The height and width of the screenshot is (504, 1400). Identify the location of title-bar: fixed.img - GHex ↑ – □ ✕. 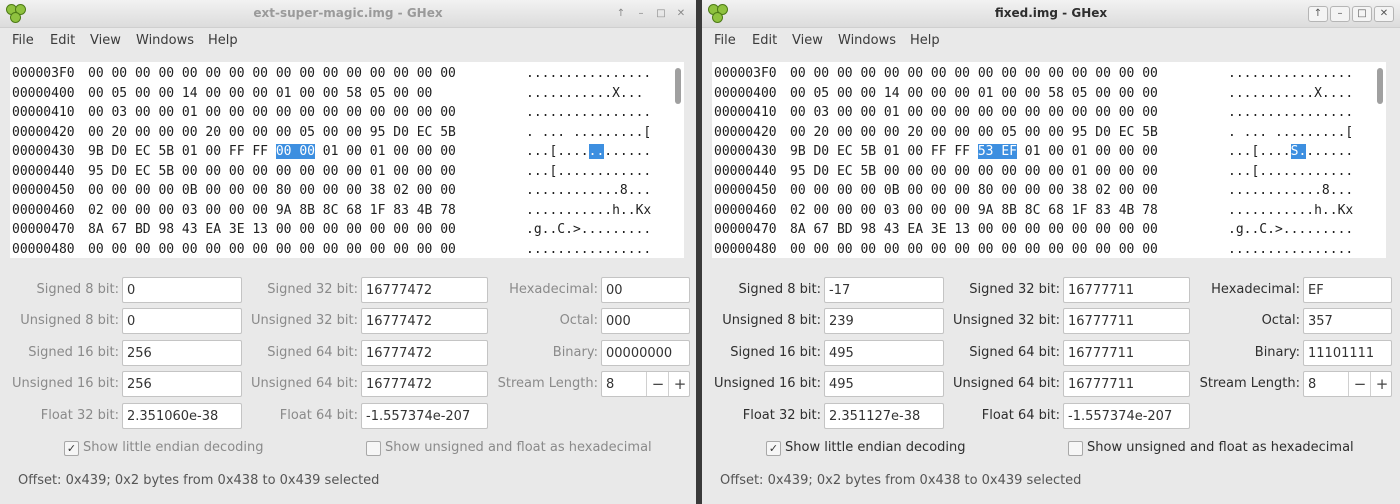
(1051, 14).